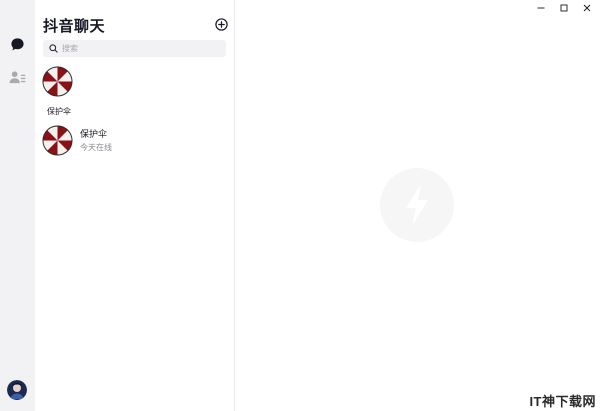 The height and width of the screenshot is (411, 600). What do you see at coordinates (137, 48) in the screenshot?
I see `search-input` at bounding box center [137, 48].